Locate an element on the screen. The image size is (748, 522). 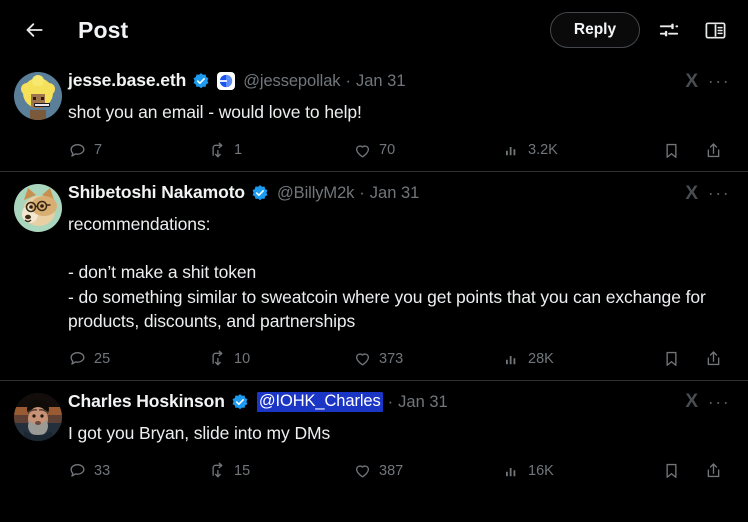
post-actions: 25 10 373 28K is located at coordinates (400, 359).